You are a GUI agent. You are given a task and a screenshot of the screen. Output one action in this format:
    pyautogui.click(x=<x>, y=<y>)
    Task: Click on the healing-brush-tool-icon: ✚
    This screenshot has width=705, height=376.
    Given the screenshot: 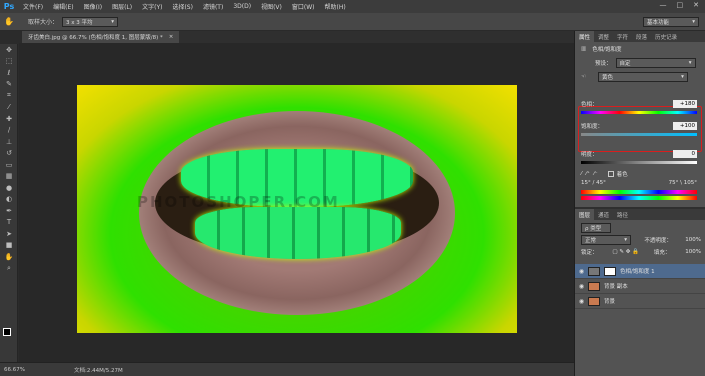 What is the action you would take?
    pyautogui.click(x=9, y=119)
    